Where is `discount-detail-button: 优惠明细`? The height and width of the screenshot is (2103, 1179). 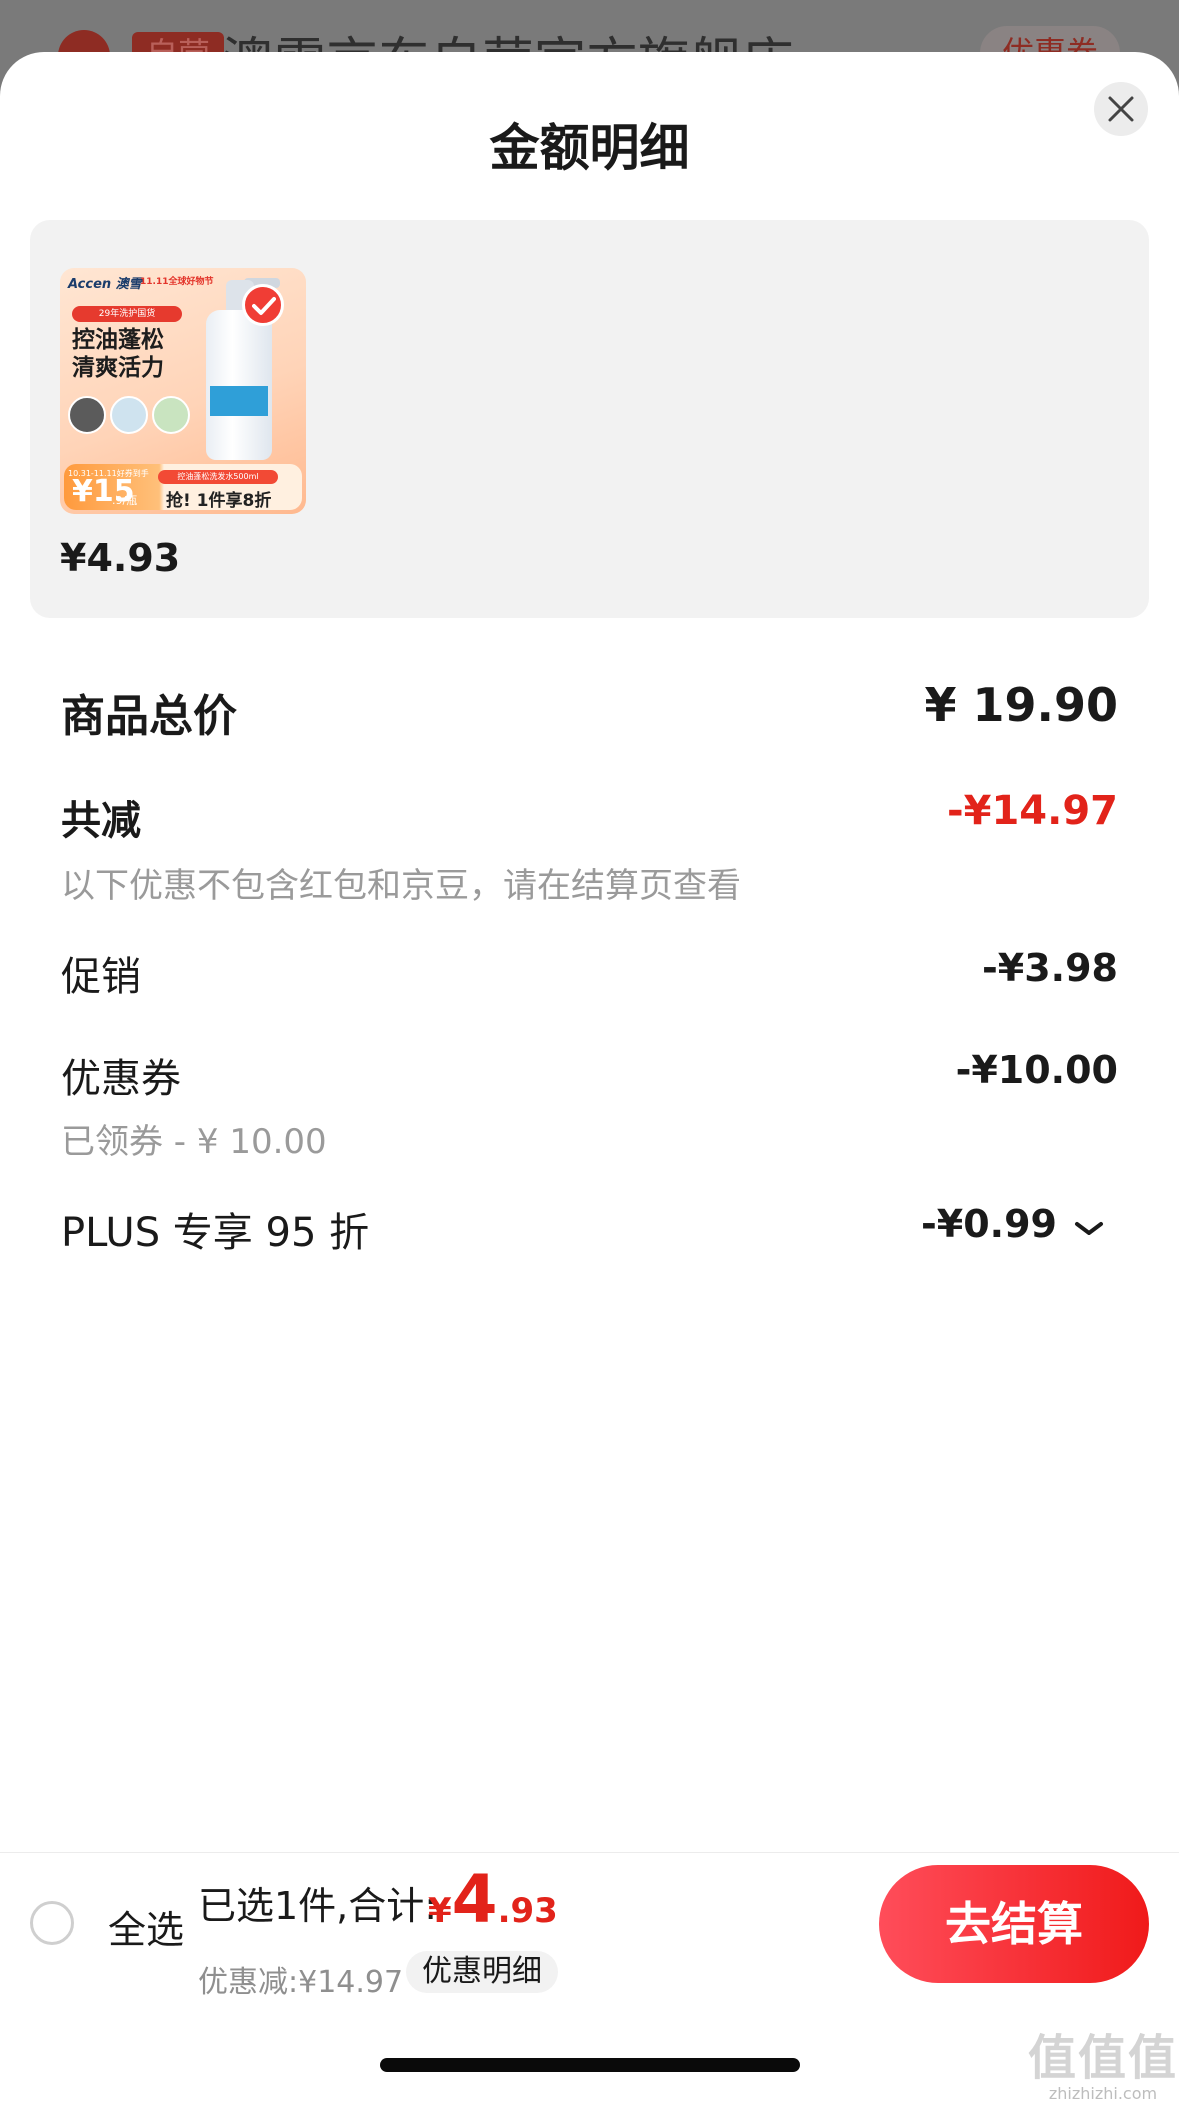 discount-detail-button: 优惠明细 is located at coordinates (482, 1972).